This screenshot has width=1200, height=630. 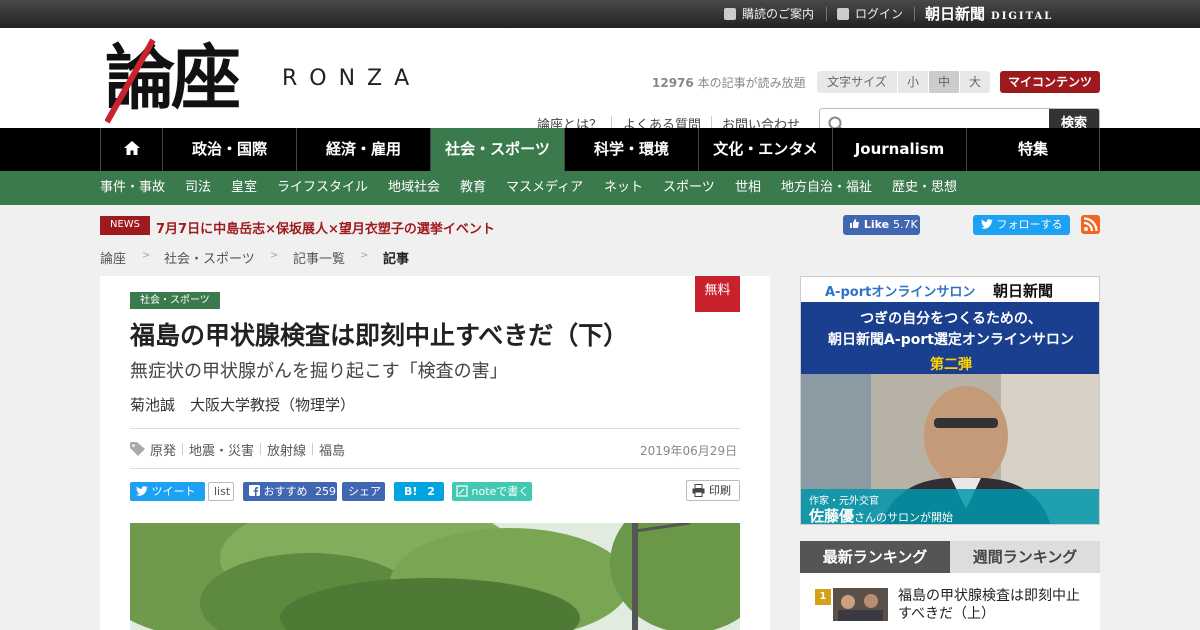 I want to click on ribbon-notch, so click(x=717, y=309).